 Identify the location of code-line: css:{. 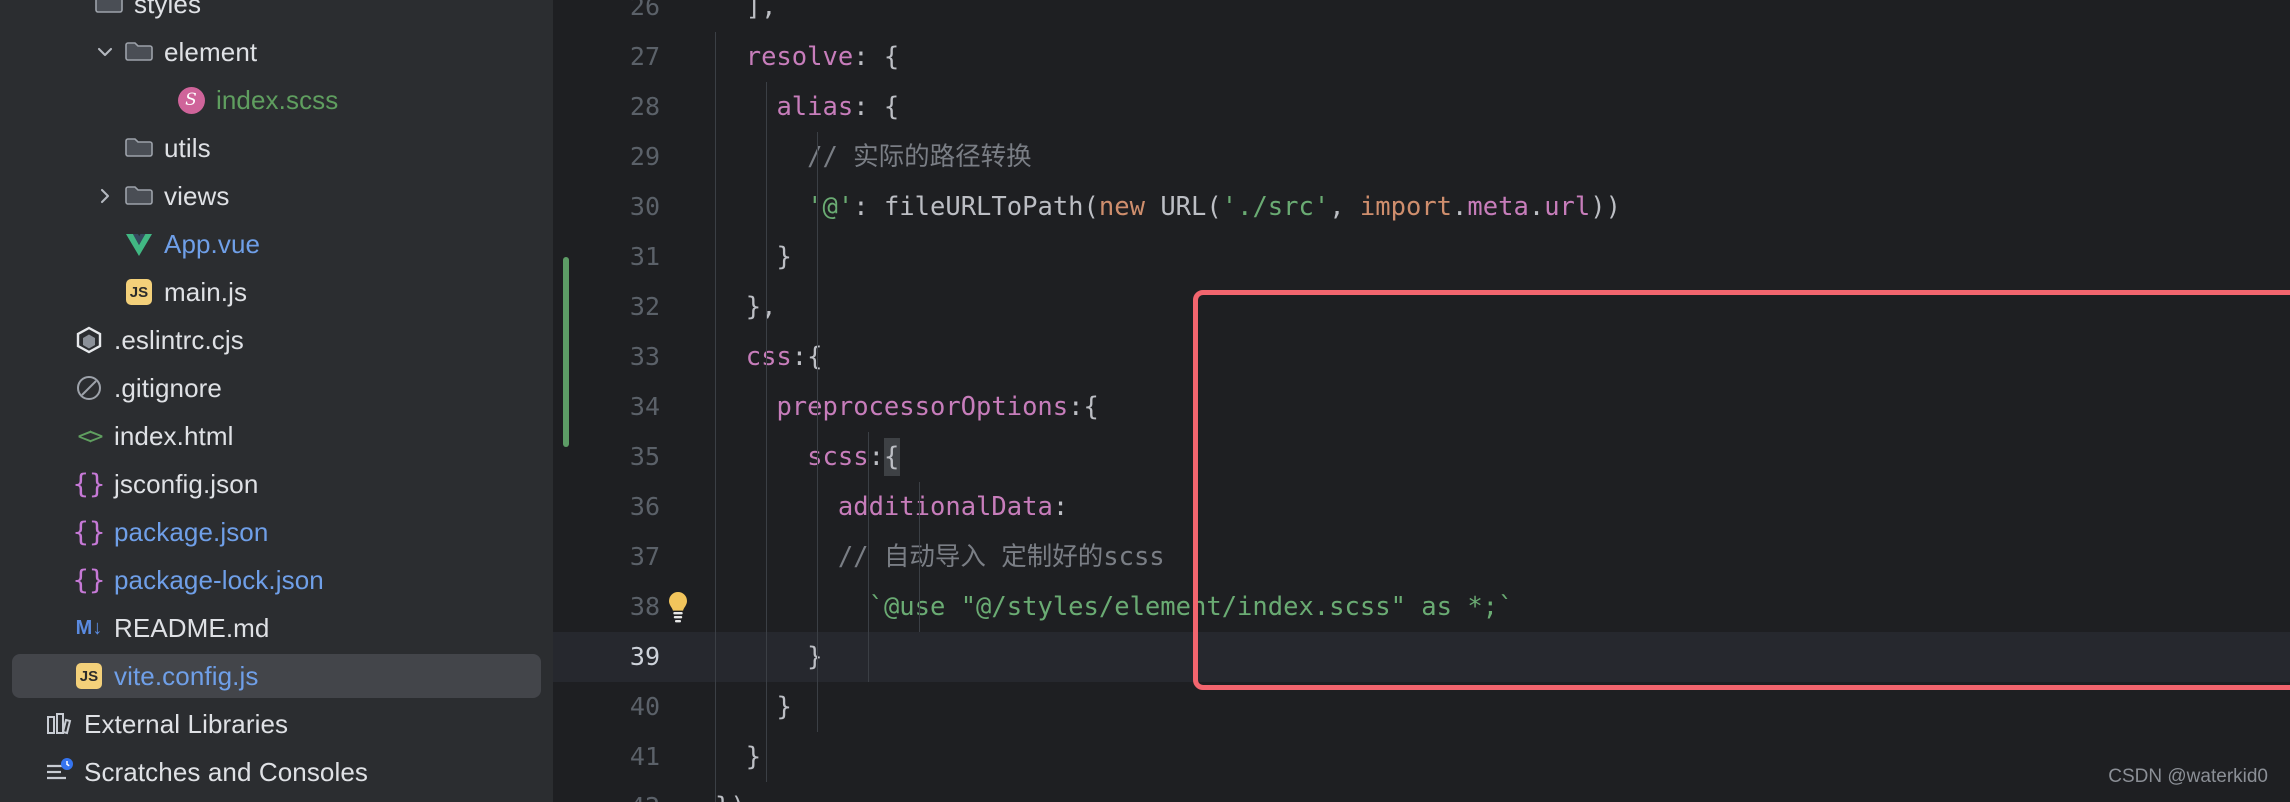
(1489, 357).